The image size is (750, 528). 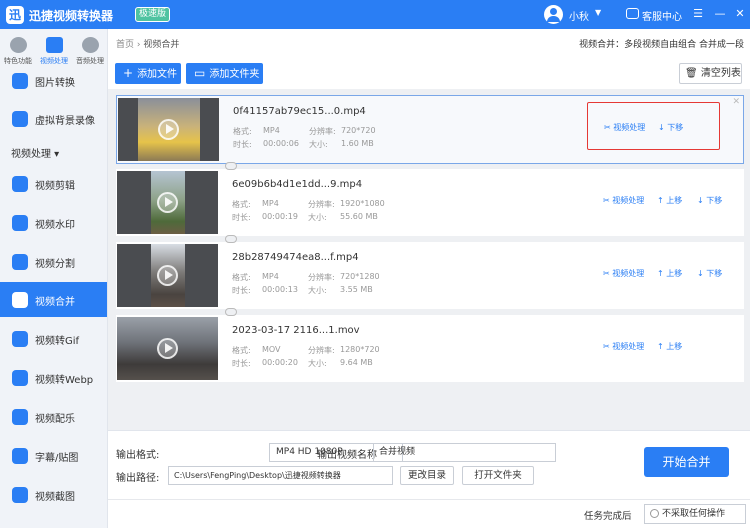 I want to click on sidebar-item-video-split: 视频分割, so click(x=53, y=261).